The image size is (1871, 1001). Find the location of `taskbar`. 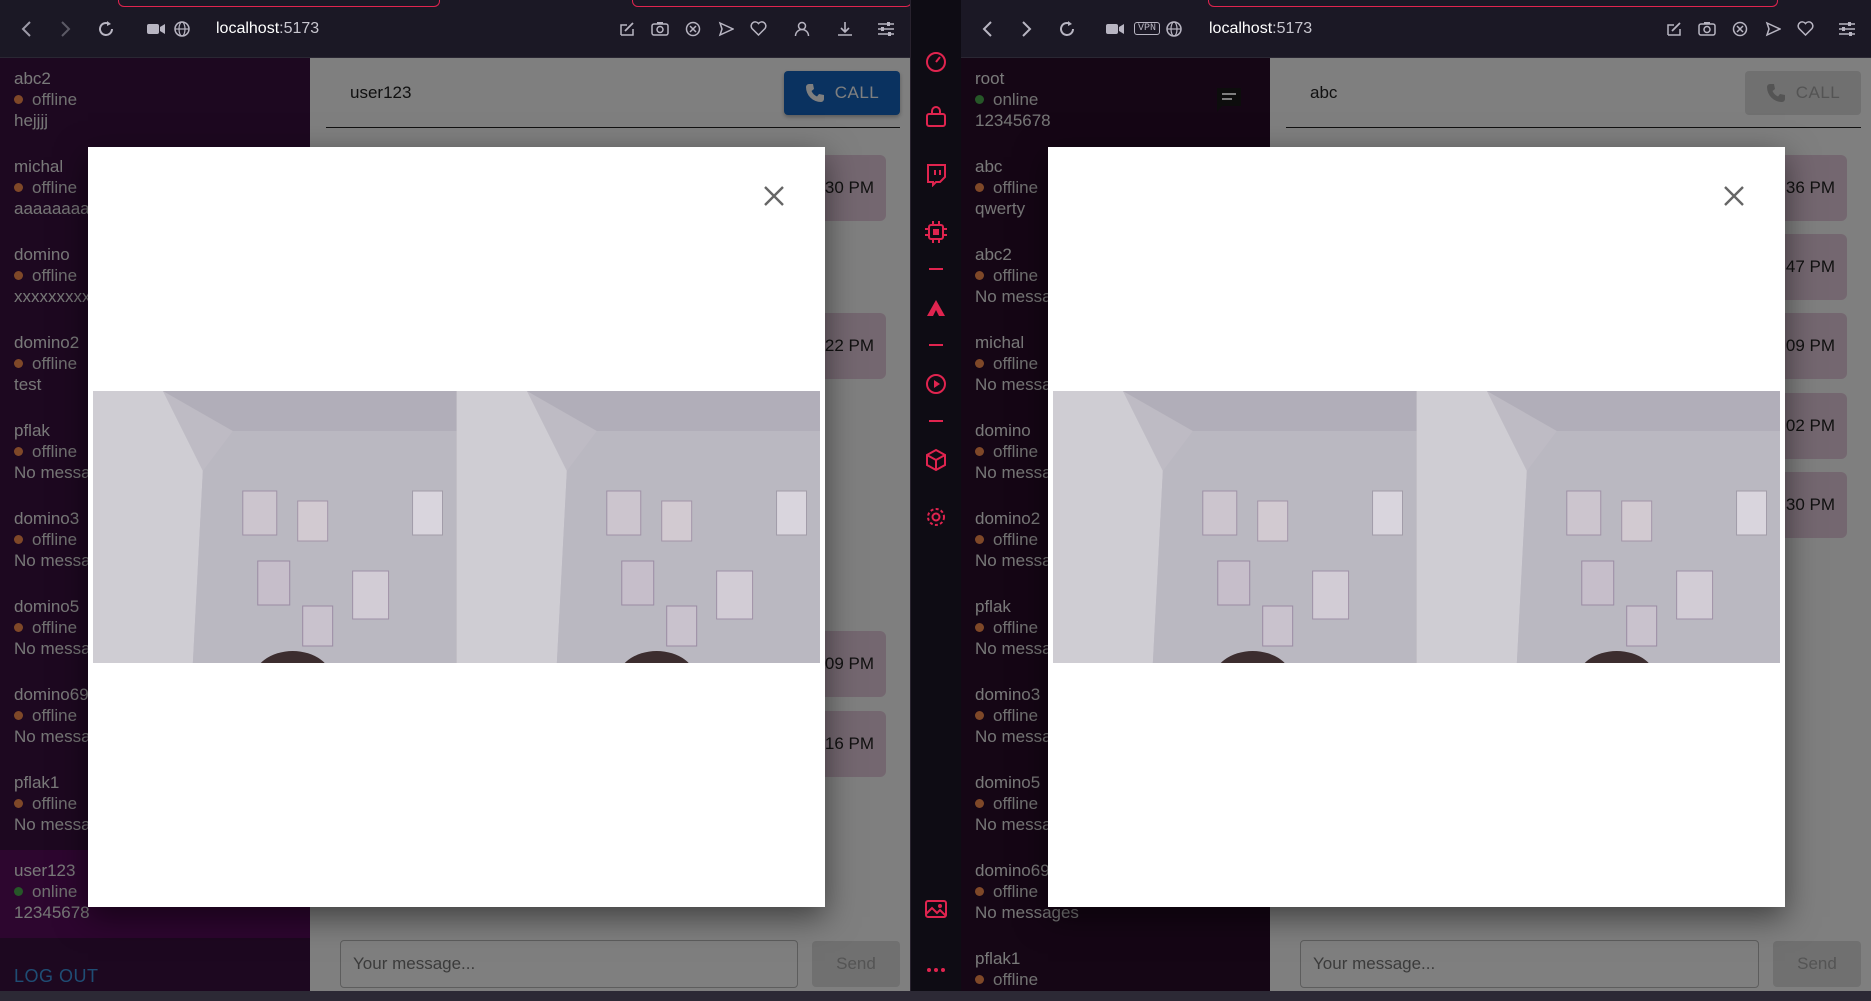

taskbar is located at coordinates (935, 996).